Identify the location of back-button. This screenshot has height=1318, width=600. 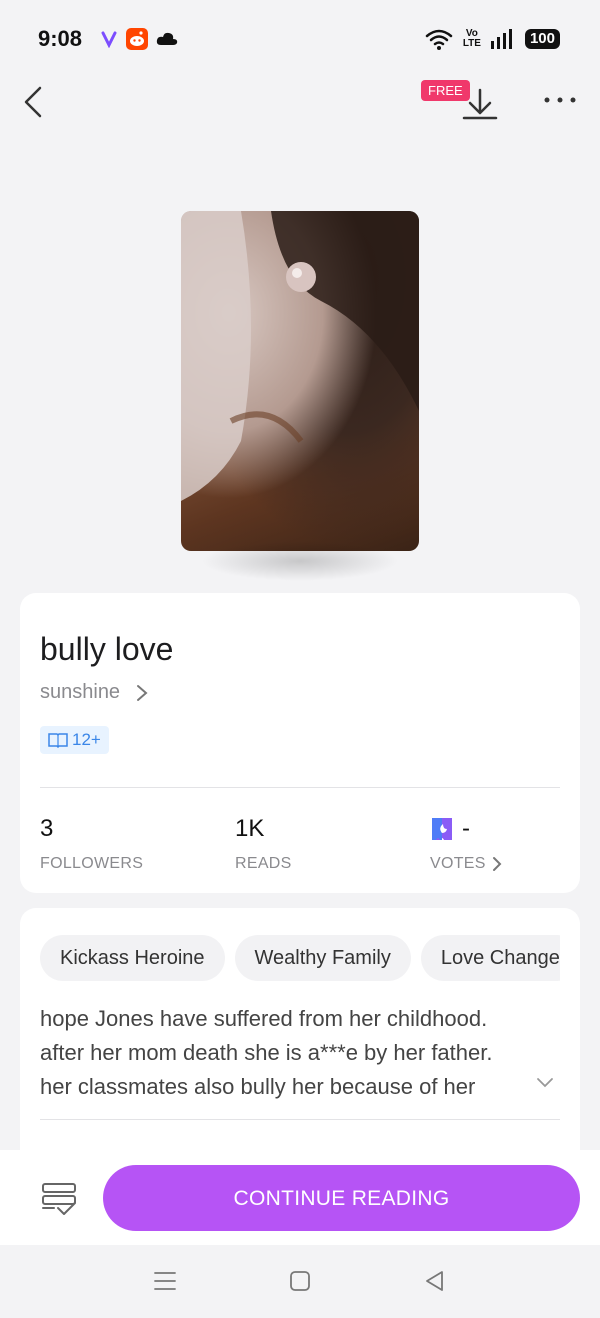
(38, 102).